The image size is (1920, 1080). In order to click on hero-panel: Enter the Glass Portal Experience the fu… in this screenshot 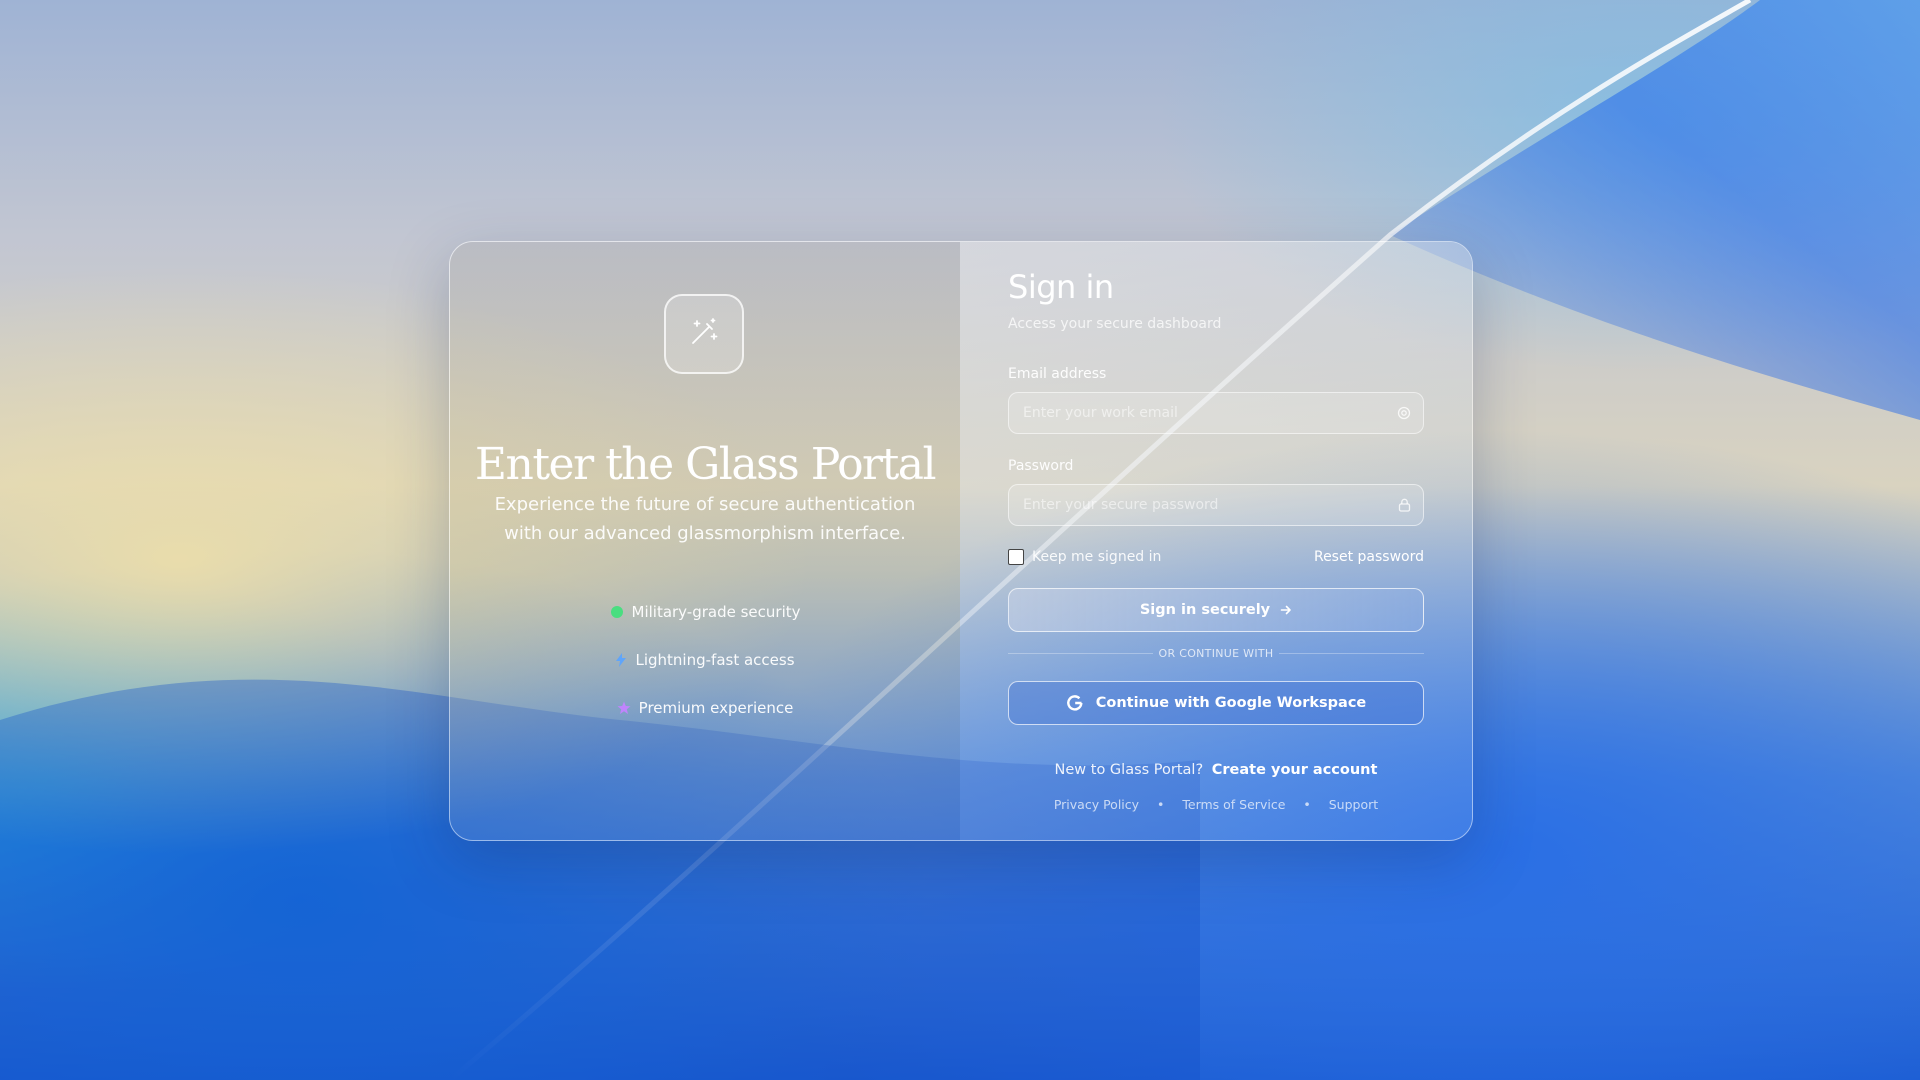, I will do `click(705, 541)`.